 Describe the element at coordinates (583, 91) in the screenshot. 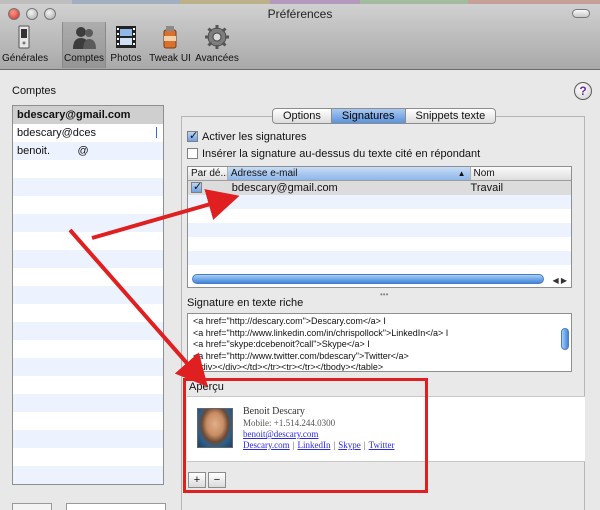

I see `help-button: ?` at that location.